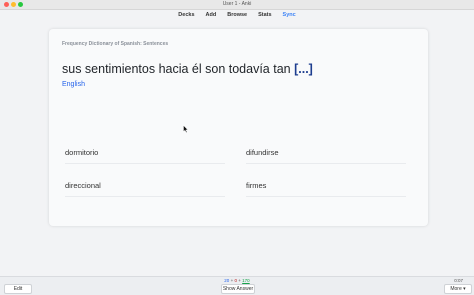  Describe the element at coordinates (73, 84) in the screenshot. I see `english-link: English` at that location.